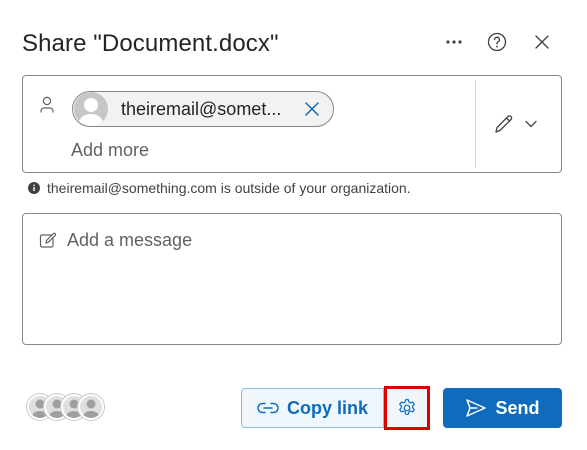 Image resolution: width=587 pixels, height=450 pixels. I want to click on more-options-button, so click(454, 42).